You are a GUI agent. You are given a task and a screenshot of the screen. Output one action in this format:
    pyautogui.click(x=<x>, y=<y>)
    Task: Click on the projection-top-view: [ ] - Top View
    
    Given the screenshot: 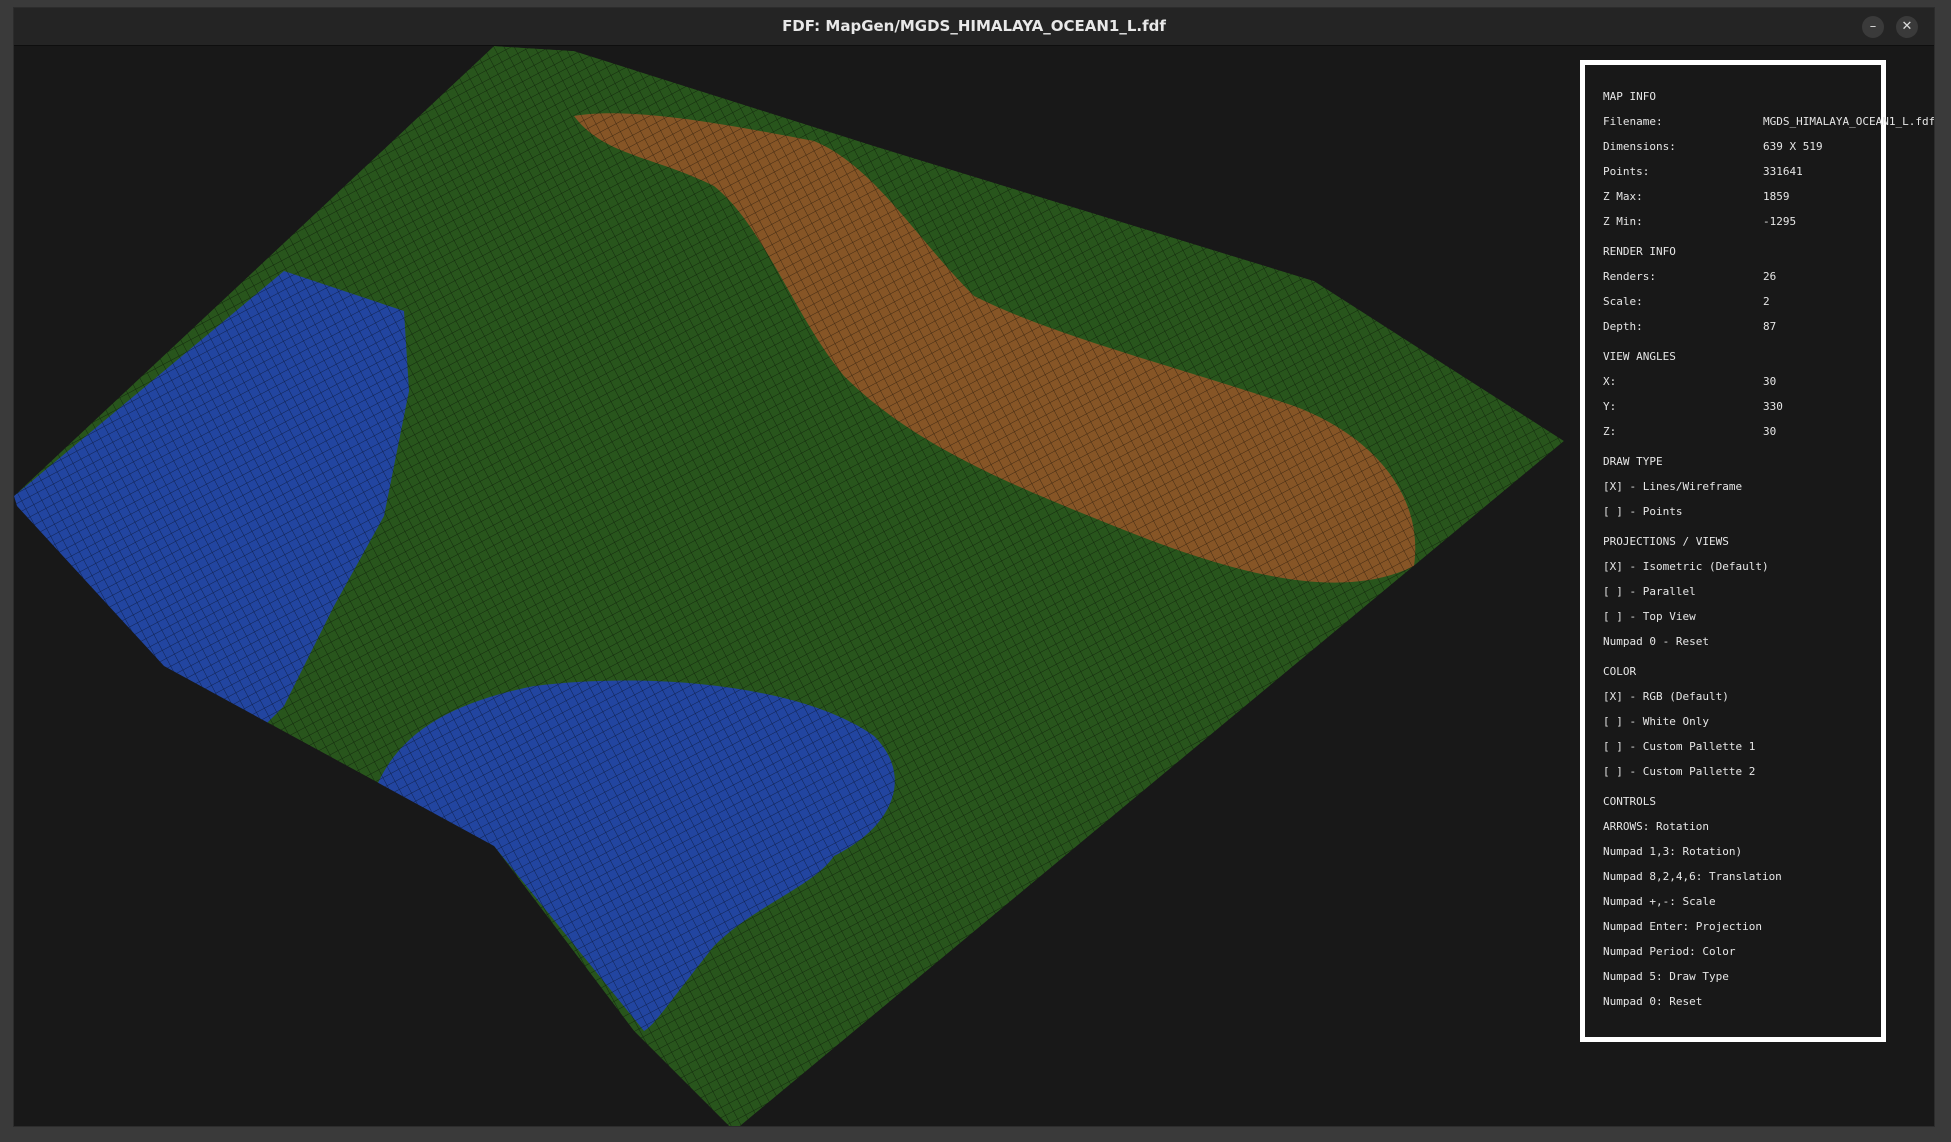 What is the action you would take?
    pyautogui.click(x=1649, y=616)
    